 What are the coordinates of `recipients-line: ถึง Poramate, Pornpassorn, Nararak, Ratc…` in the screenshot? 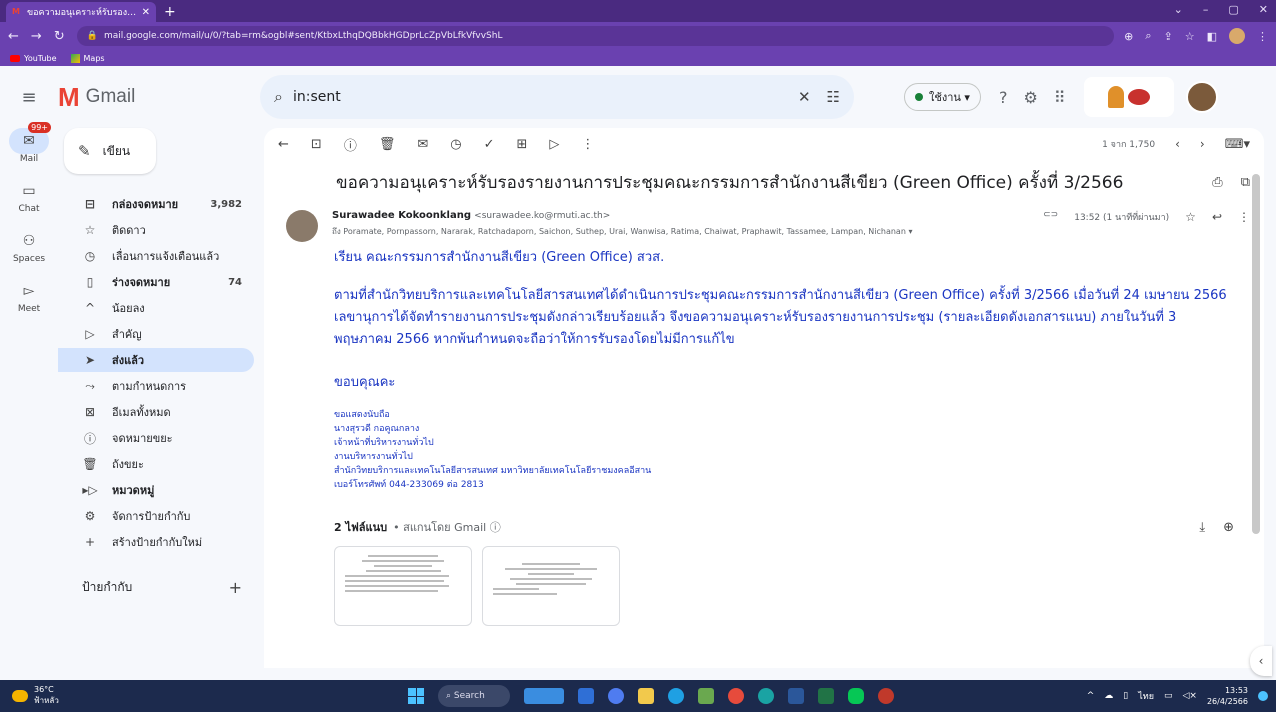 It's located at (687, 231).